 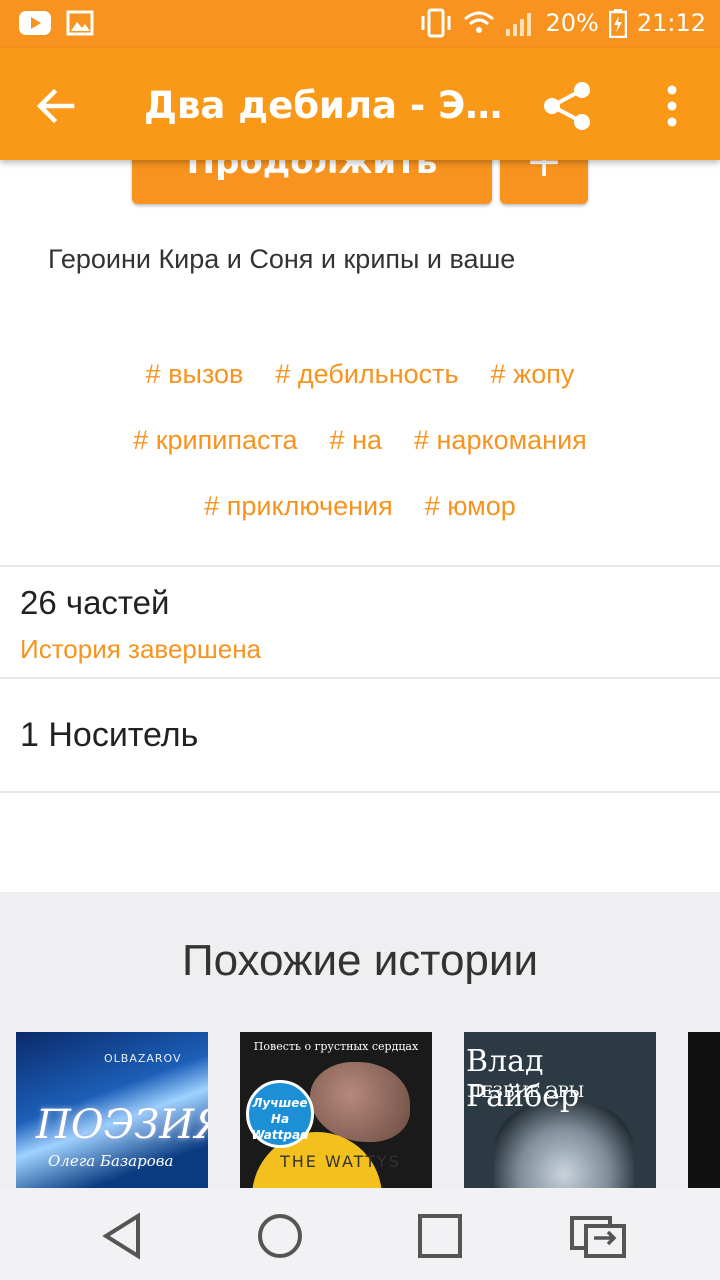 What do you see at coordinates (671, 23) in the screenshot?
I see `clock: 21:12` at bounding box center [671, 23].